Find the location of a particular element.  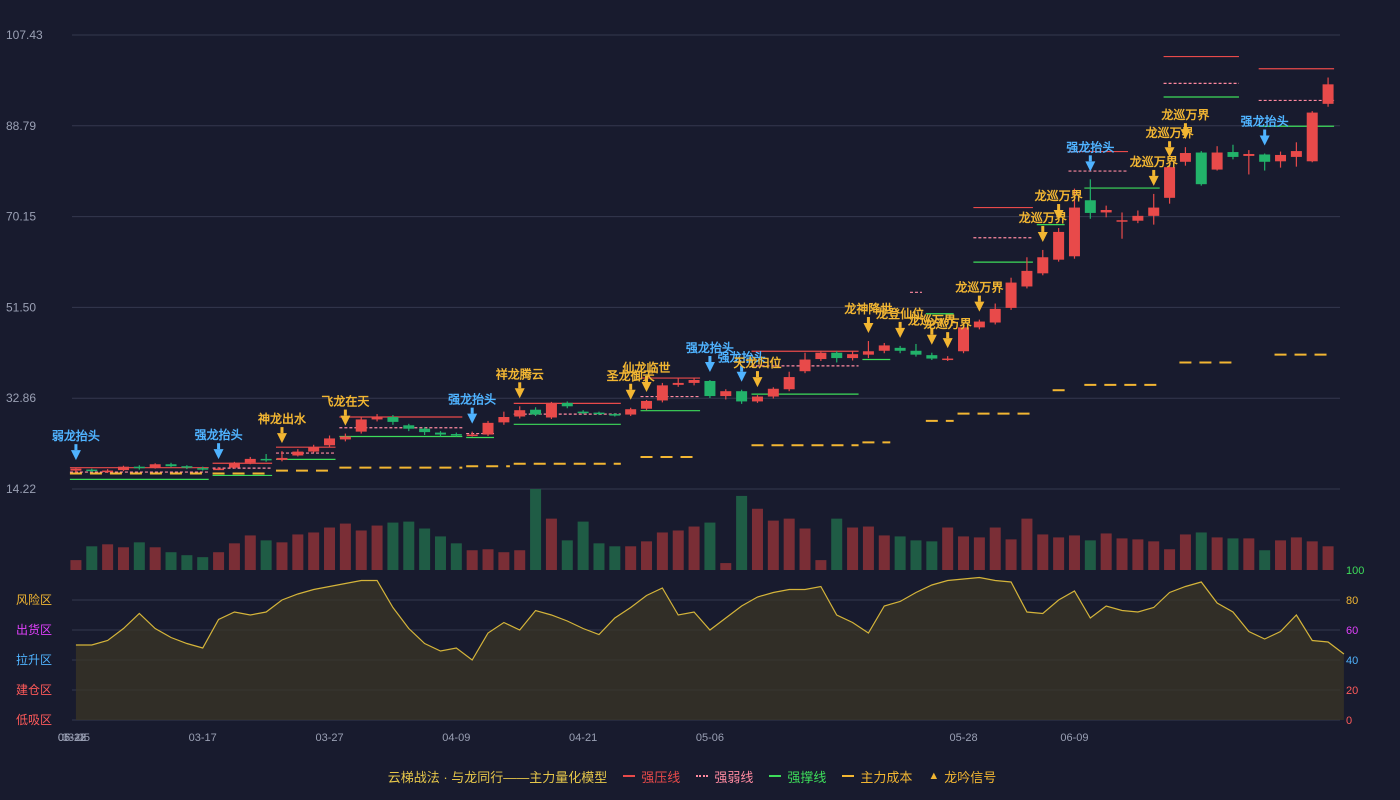

legend-item-support: 强撑线 is located at coordinates (797, 776).